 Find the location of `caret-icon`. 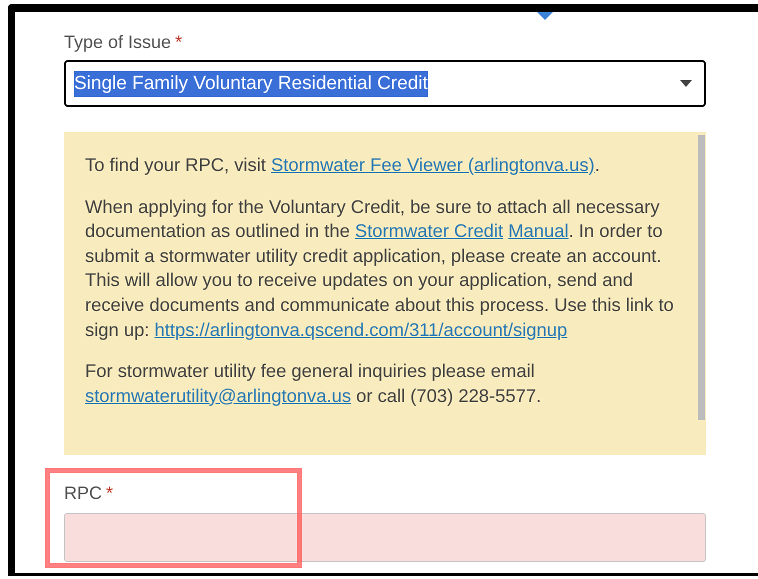

caret-icon is located at coordinates (686, 83).